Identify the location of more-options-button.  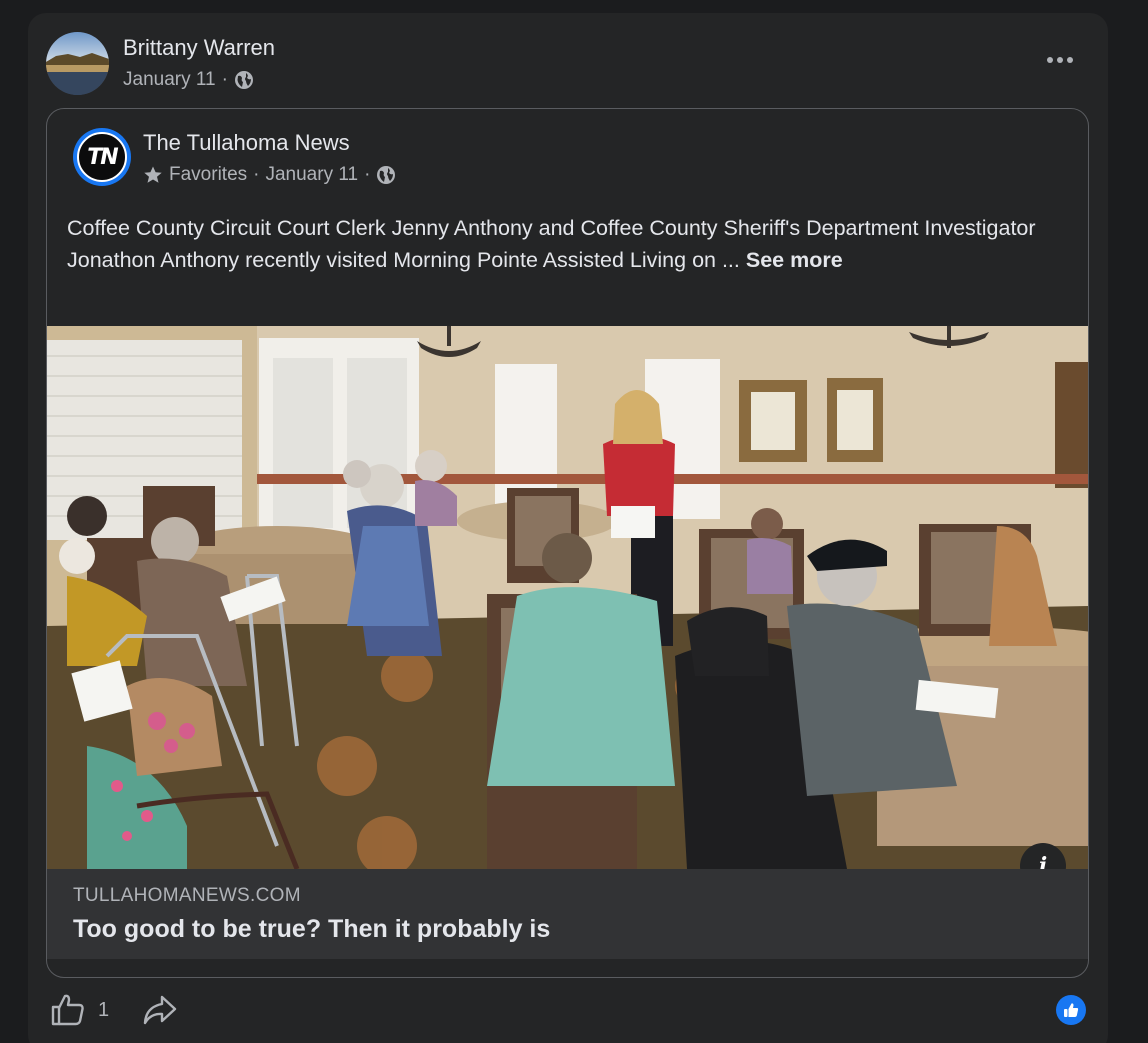
(1060, 60).